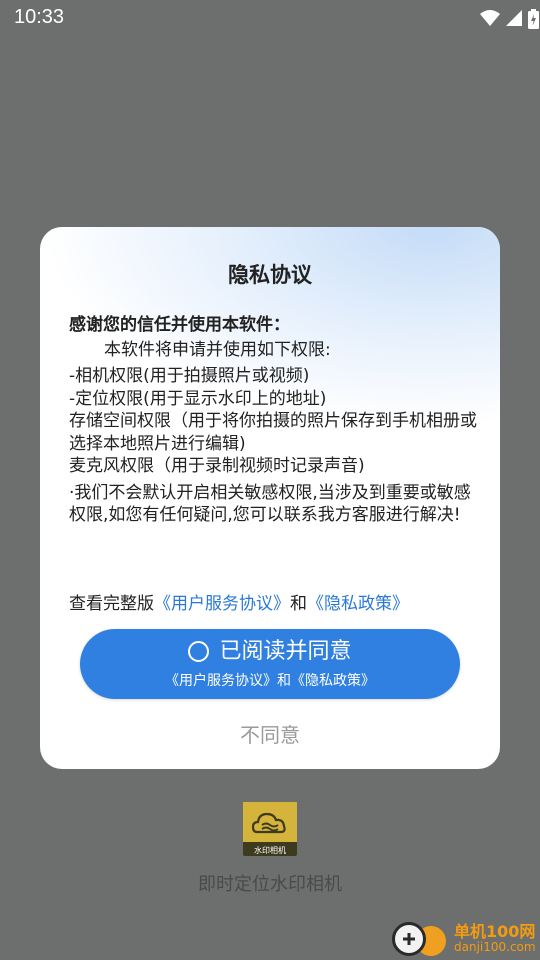 The image size is (540, 960). Describe the element at coordinates (270, 275) in the screenshot. I see `dialog-title: 隐私协议` at that location.